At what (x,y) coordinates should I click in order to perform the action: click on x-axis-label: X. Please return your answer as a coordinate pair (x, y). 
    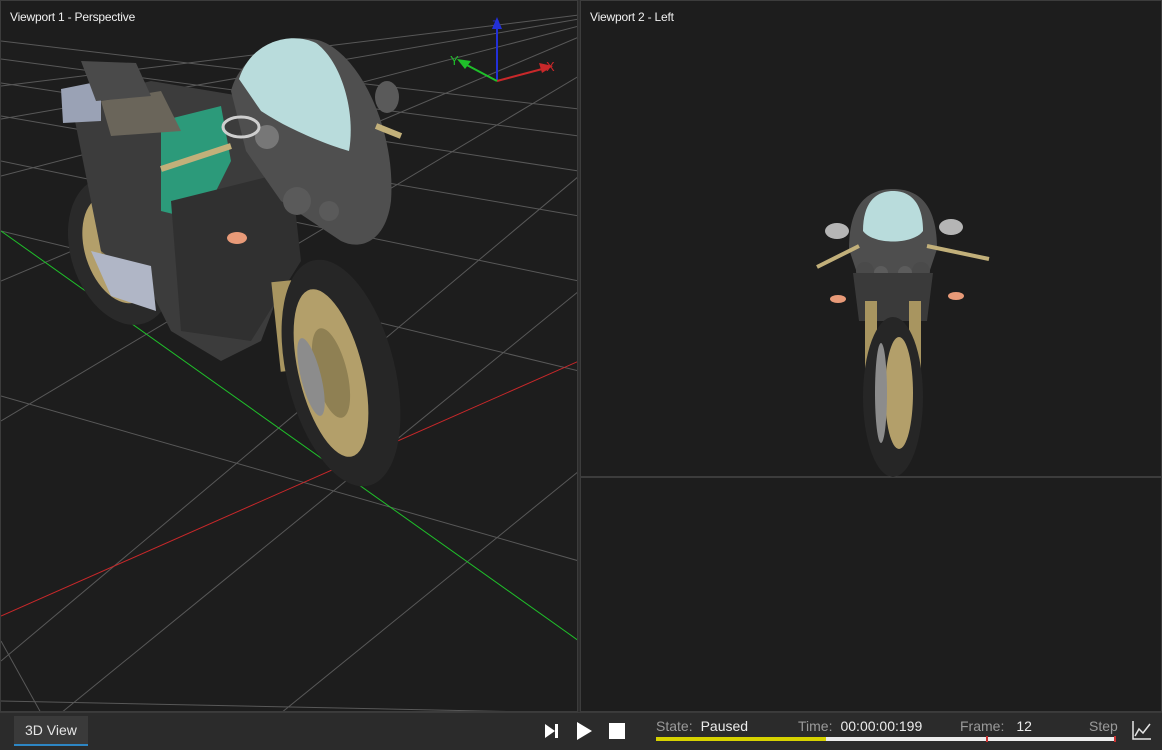
    Looking at the image, I should click on (550, 66).